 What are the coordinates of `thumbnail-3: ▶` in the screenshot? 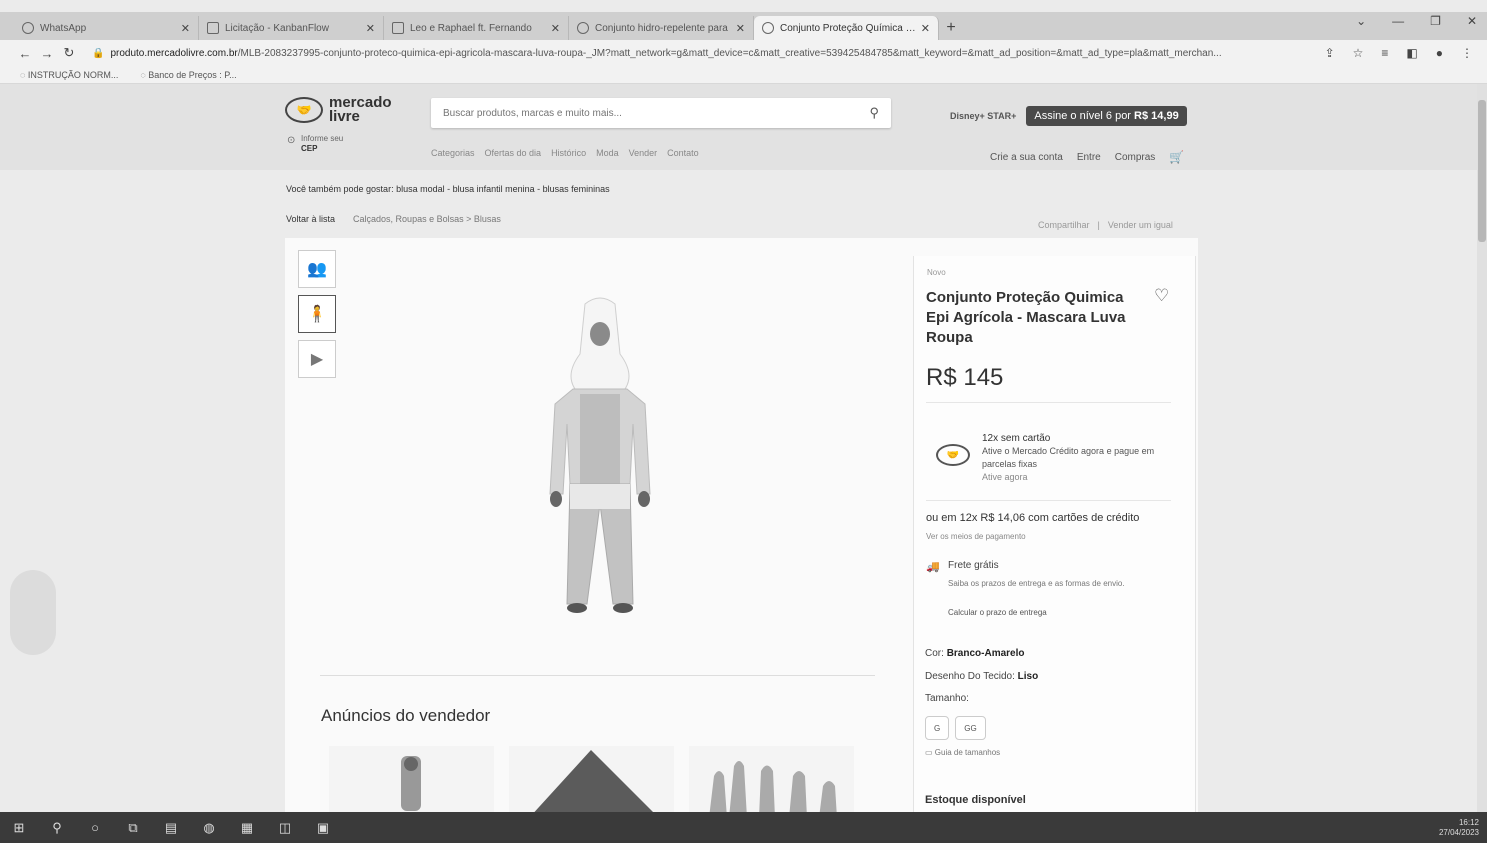 It's located at (317, 359).